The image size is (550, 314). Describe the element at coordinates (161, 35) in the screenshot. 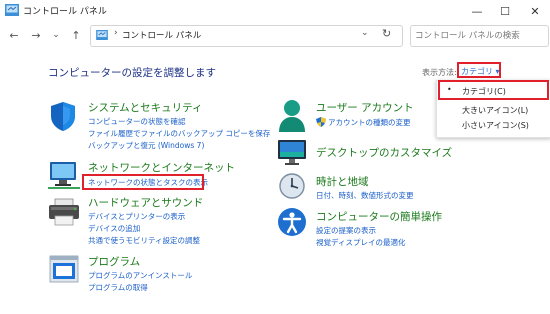

I see `breadcrumb-control-panel: コントロール パネル` at that location.